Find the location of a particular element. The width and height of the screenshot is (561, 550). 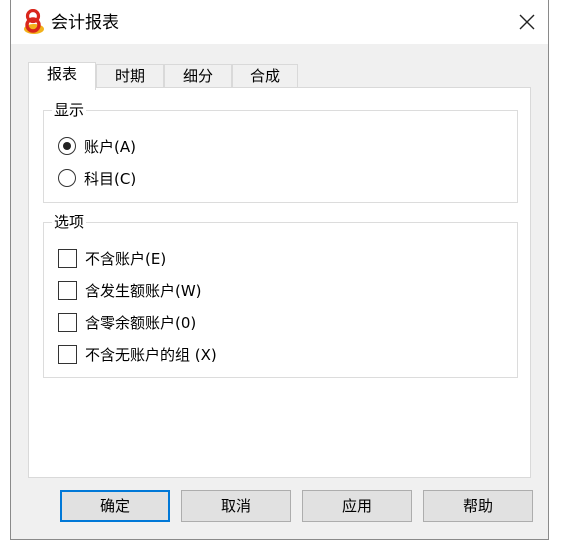

checkbox-label: 含零余额账户(0) is located at coordinates (141, 322).